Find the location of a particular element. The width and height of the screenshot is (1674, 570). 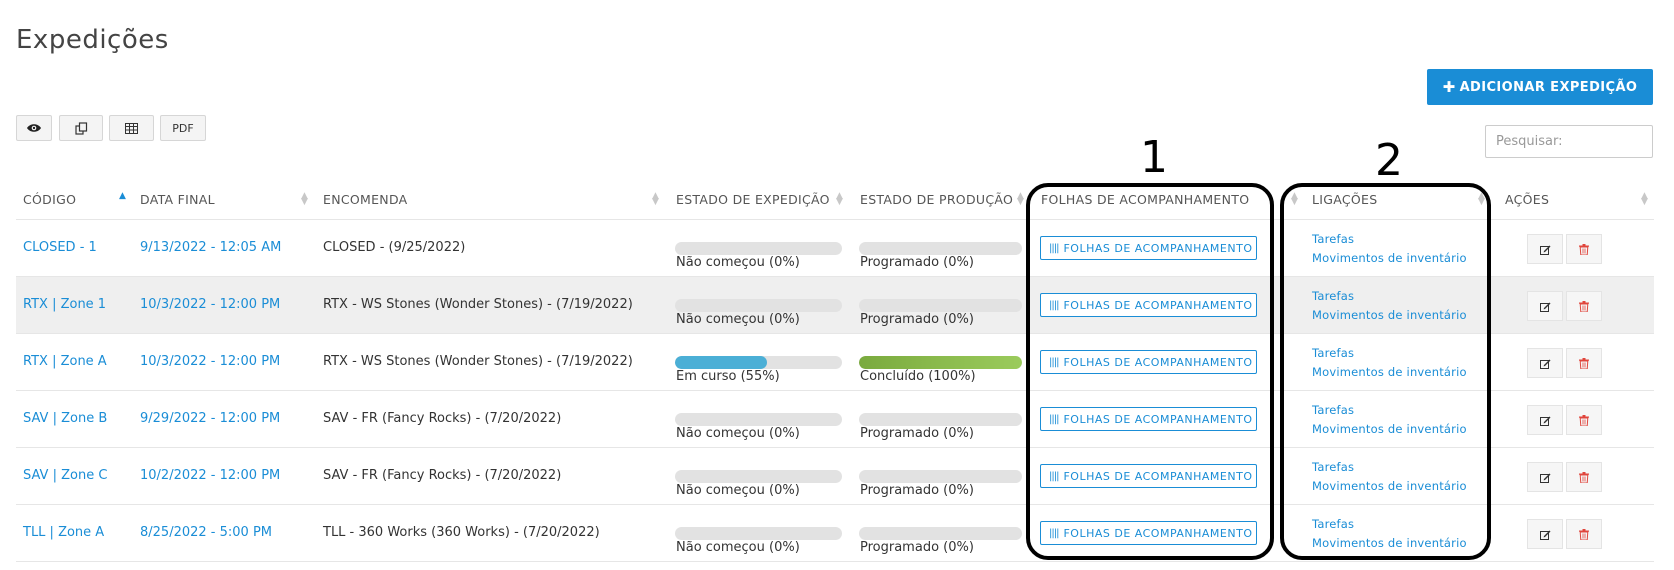

production-status-label: Concluído (100%) is located at coordinates (918, 376).